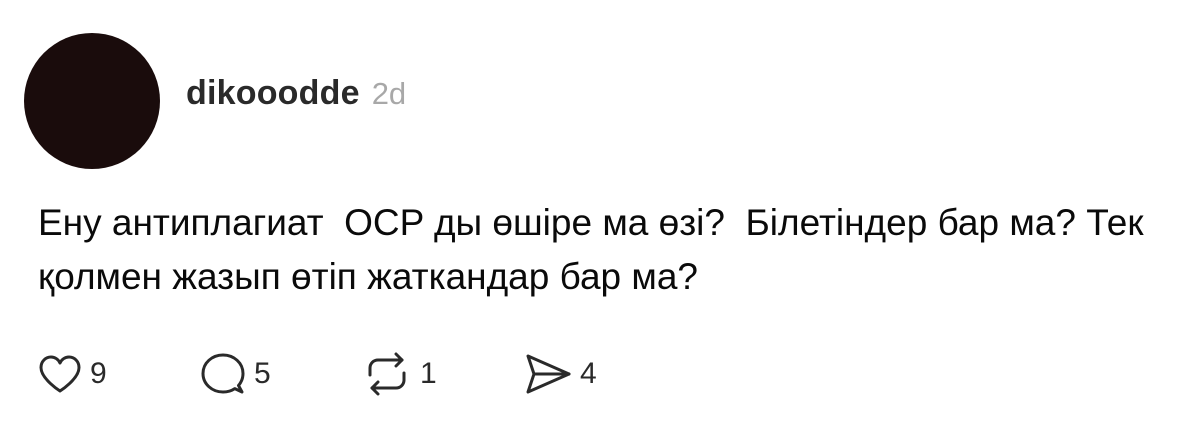  I want to click on send-icon, so click(548, 374).